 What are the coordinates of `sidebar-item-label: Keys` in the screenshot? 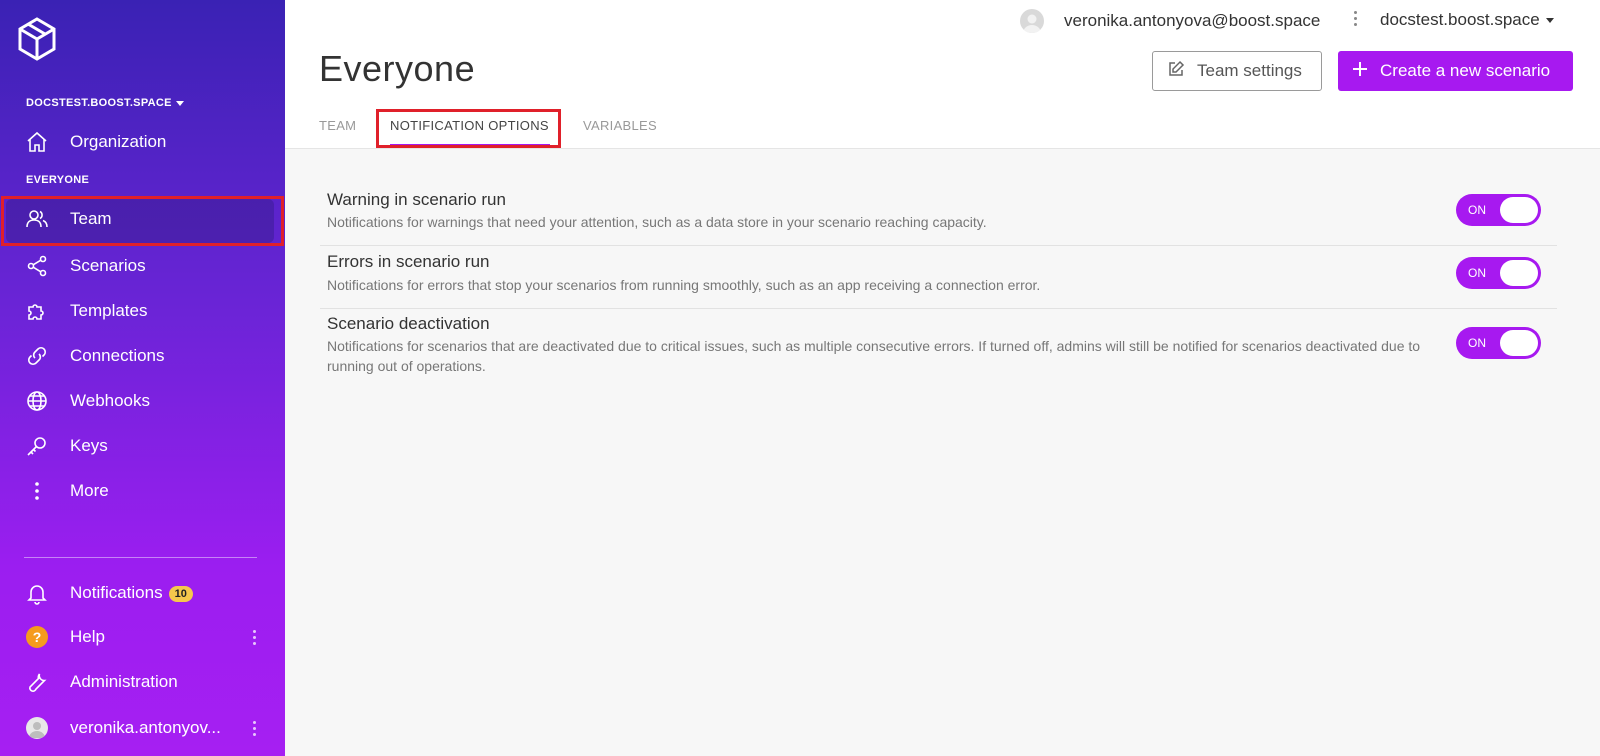 It's located at (89, 445).